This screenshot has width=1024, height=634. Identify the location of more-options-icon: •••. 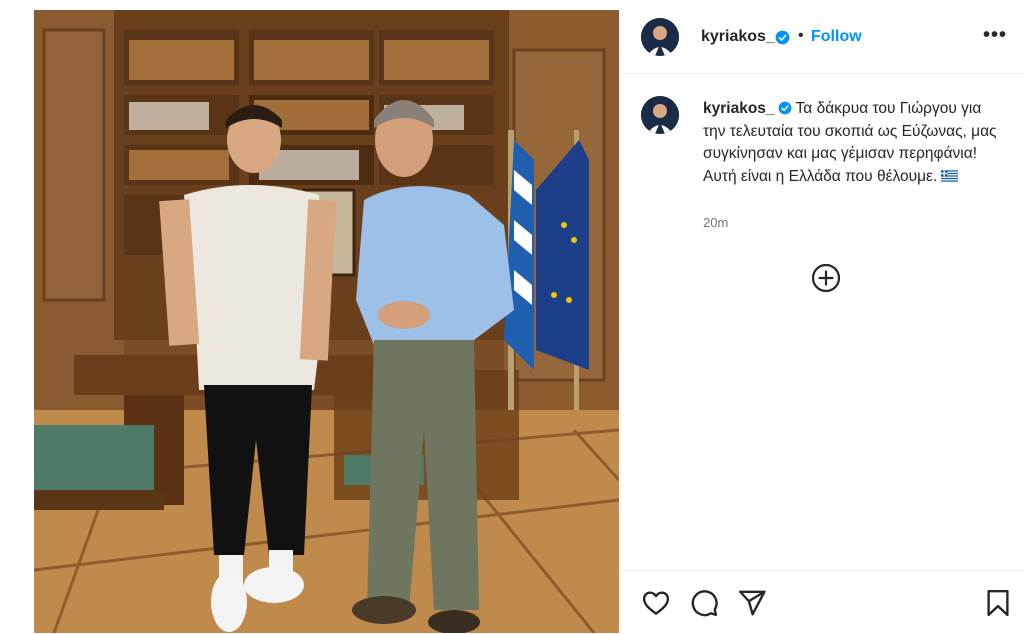
(995, 35).